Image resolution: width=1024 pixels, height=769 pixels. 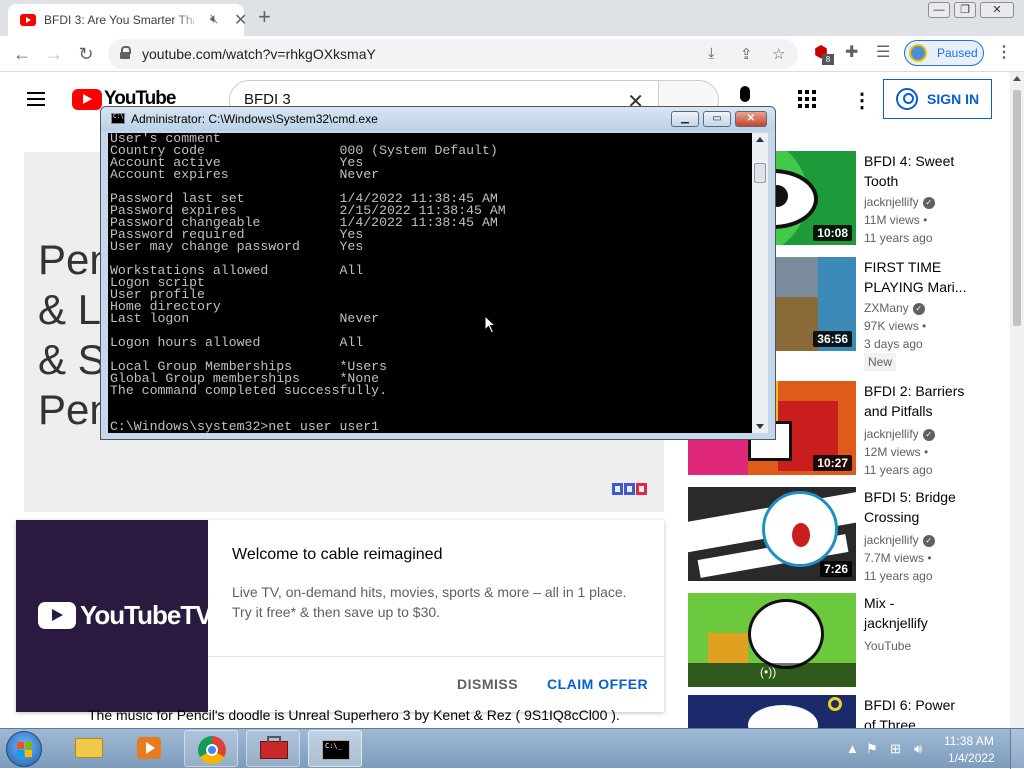 What do you see at coordinates (997, 10) in the screenshot?
I see `close-window-button: ✕` at bounding box center [997, 10].